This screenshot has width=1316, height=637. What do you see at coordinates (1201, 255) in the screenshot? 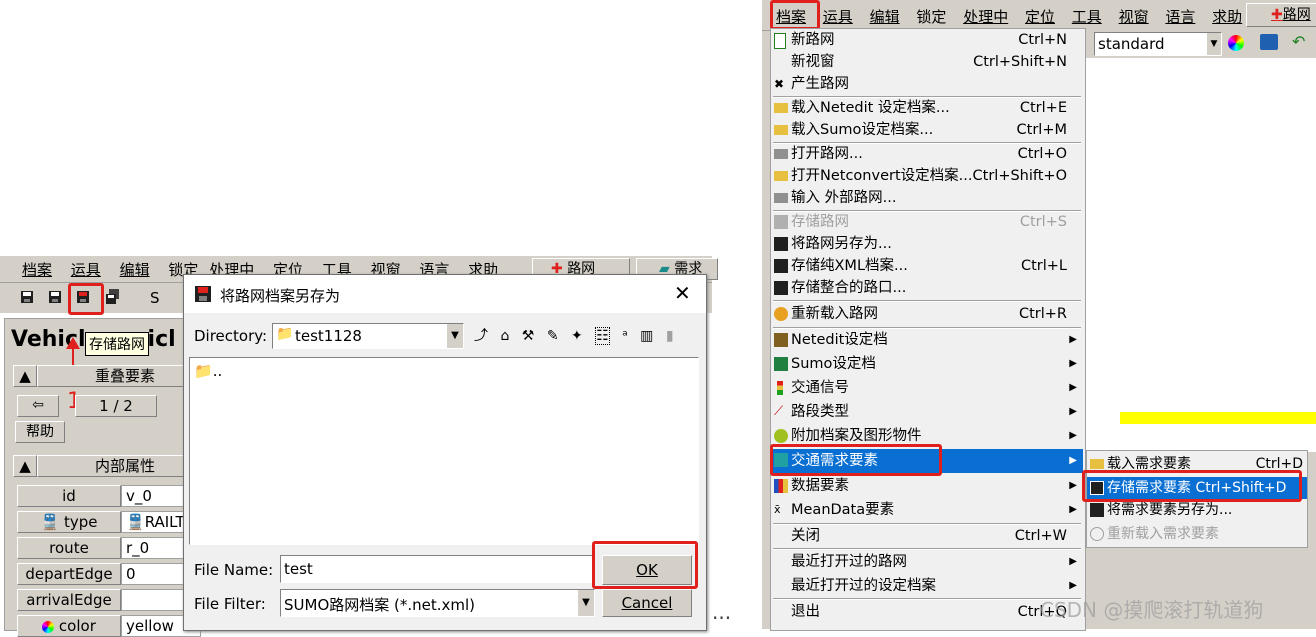
I see `canvas-area` at bounding box center [1201, 255].